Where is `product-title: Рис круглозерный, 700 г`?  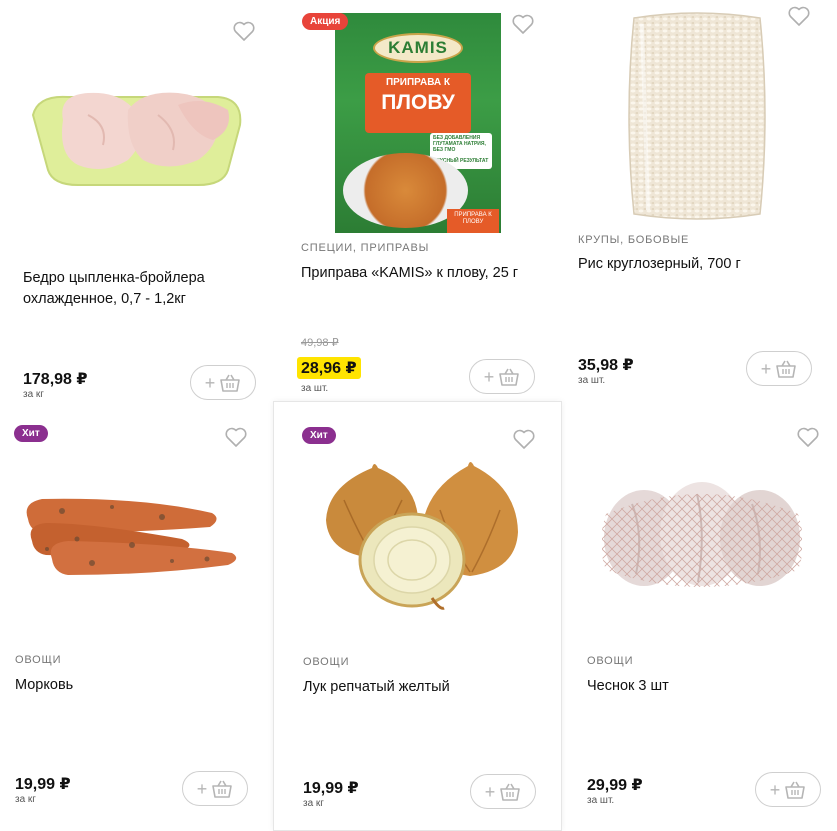
product-title: Рис круглозерный, 700 г is located at coordinates (698, 264).